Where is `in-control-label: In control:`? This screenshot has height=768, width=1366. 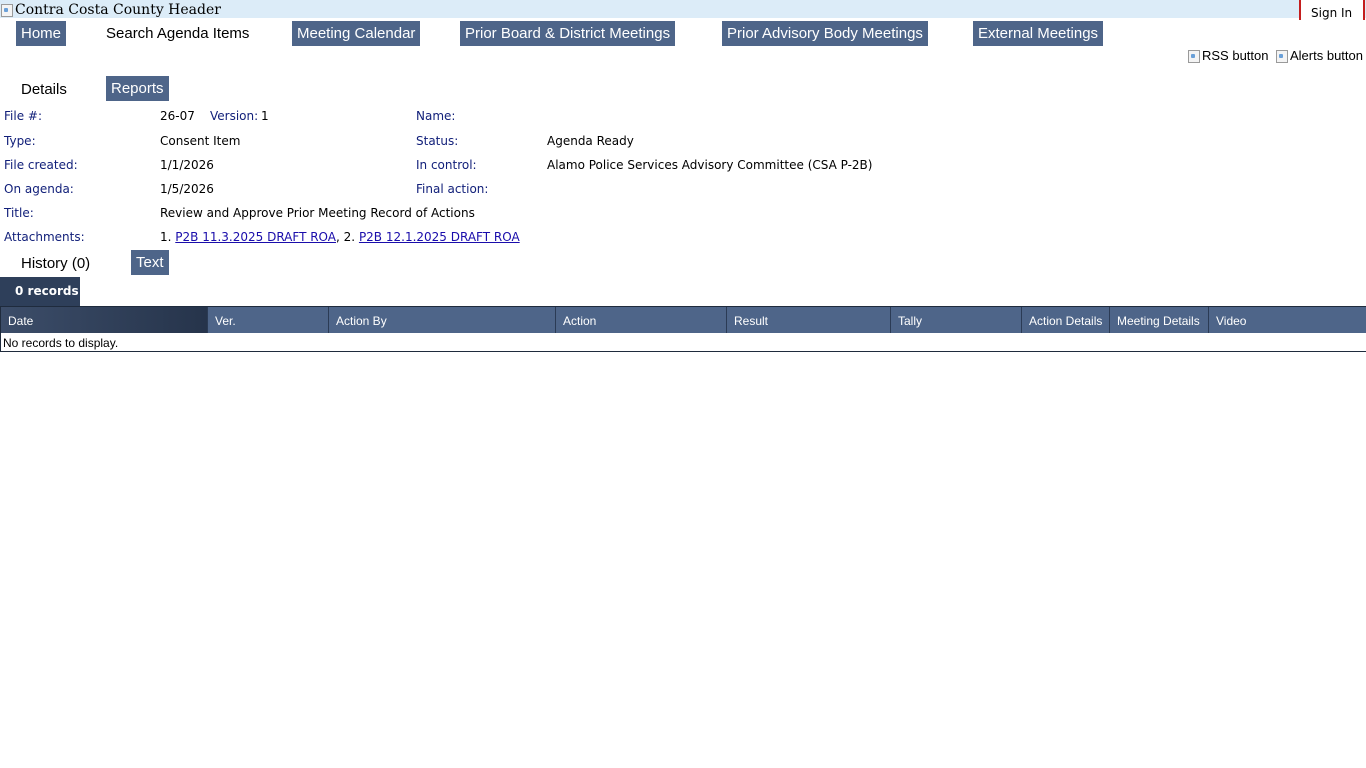 in-control-label: In control: is located at coordinates (446, 165).